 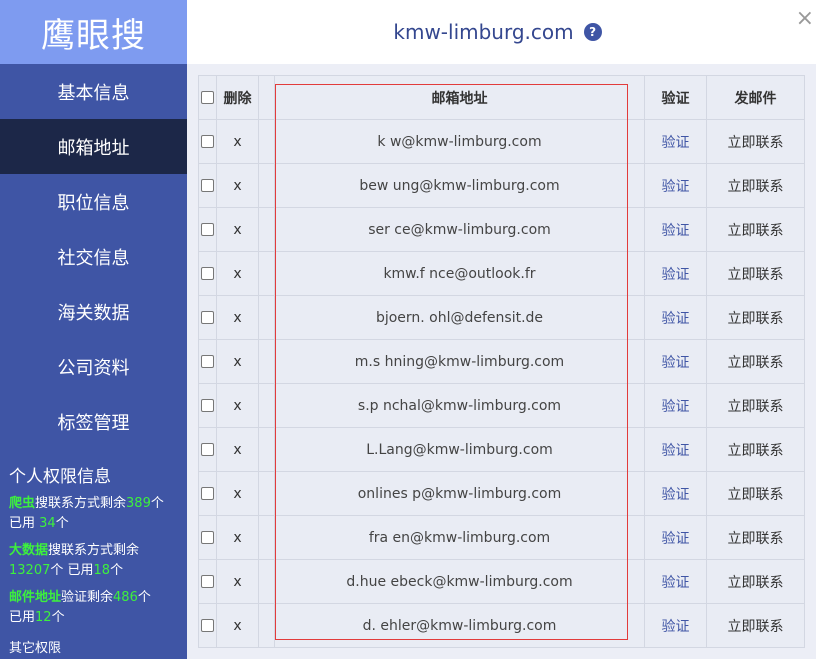 What do you see at coordinates (93, 32) in the screenshot?
I see `app-logo: 鹰眼搜` at bounding box center [93, 32].